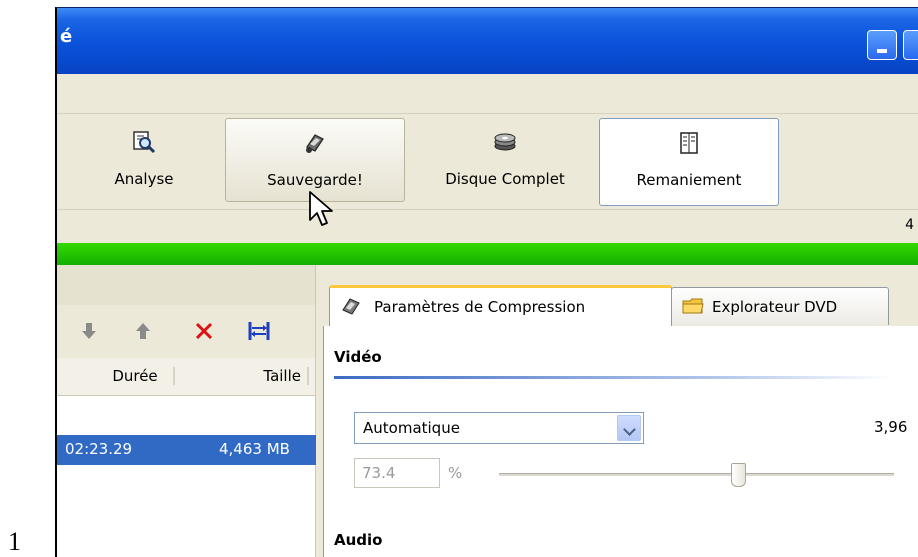  Describe the element at coordinates (397, 473) in the screenshot. I see `percent-input: 73.4` at that location.